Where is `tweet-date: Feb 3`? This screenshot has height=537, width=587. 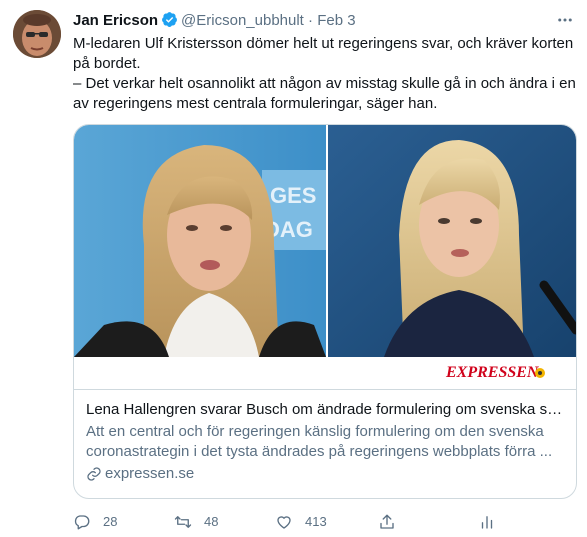
tweet-date: Feb 3 is located at coordinates (336, 20).